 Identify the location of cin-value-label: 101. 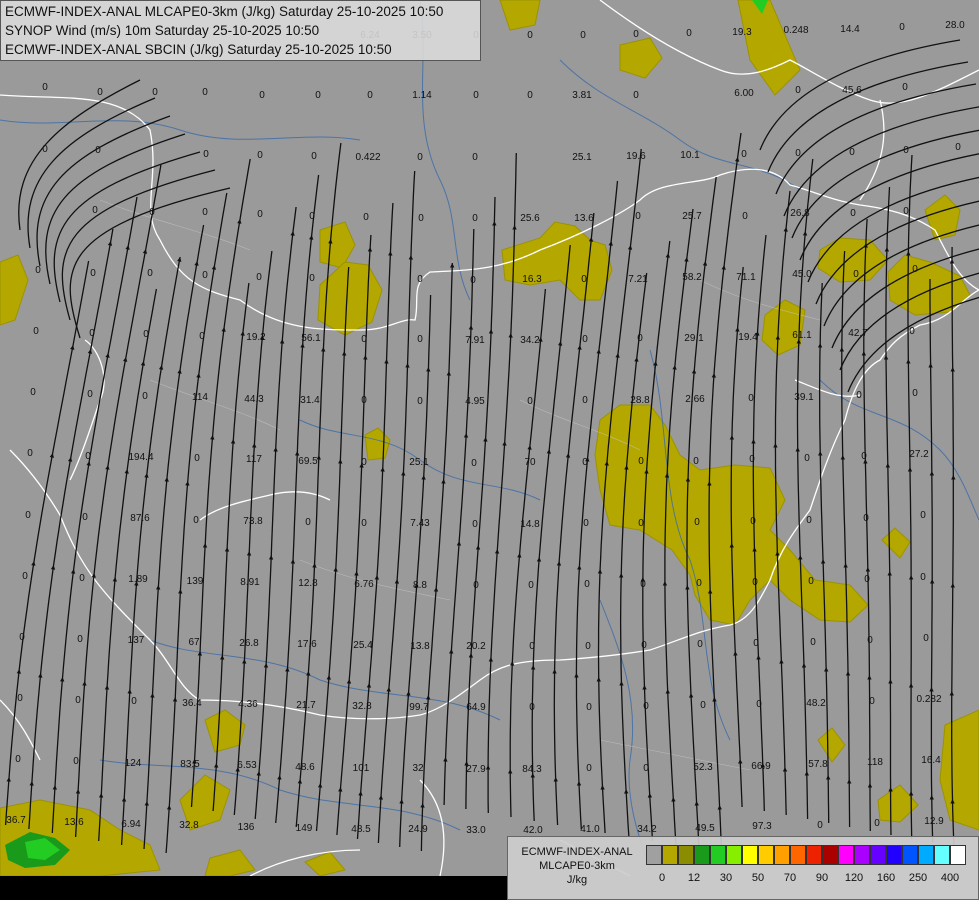
(361, 768).